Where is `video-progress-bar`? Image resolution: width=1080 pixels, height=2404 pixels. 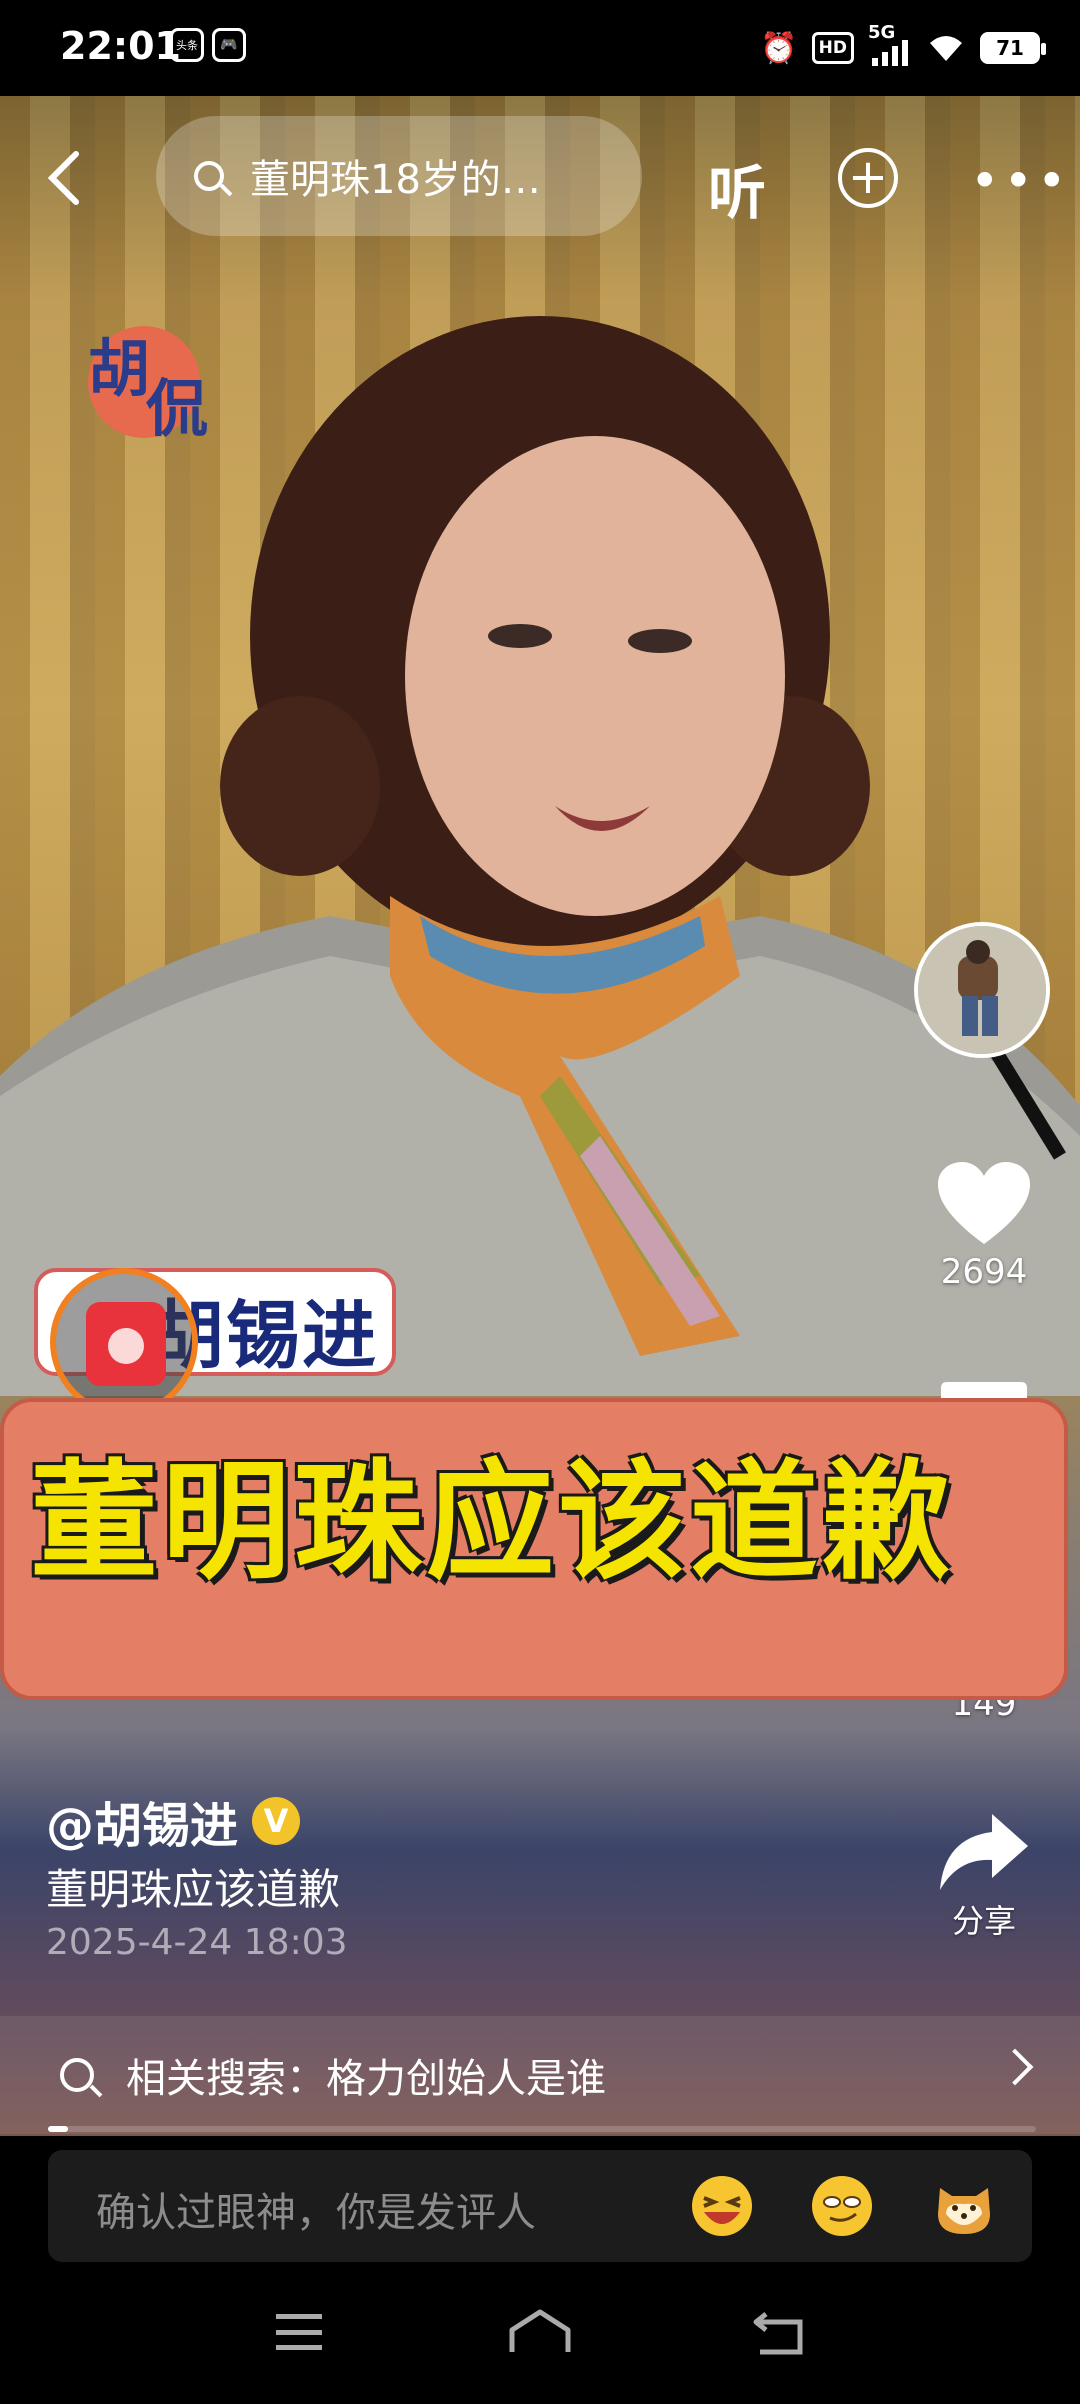 video-progress-bar is located at coordinates (542, 2129).